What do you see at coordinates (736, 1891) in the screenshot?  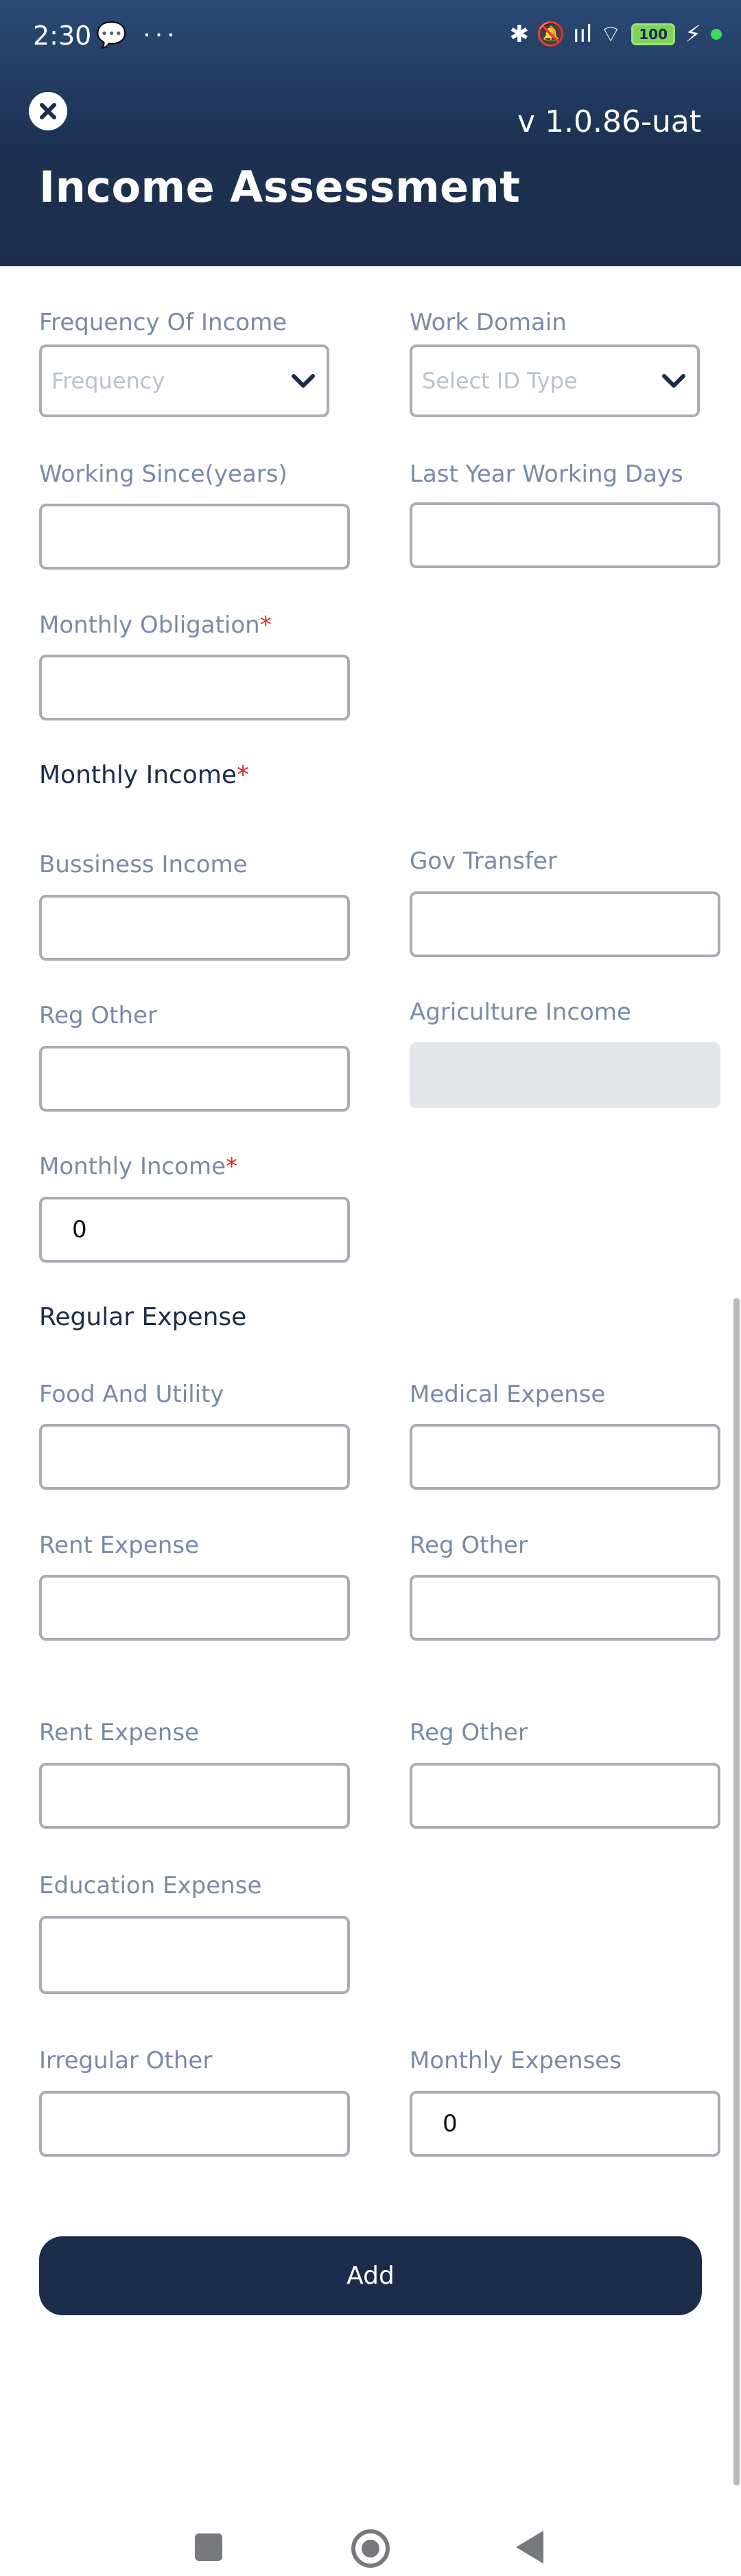 I see `scrollbar` at bounding box center [736, 1891].